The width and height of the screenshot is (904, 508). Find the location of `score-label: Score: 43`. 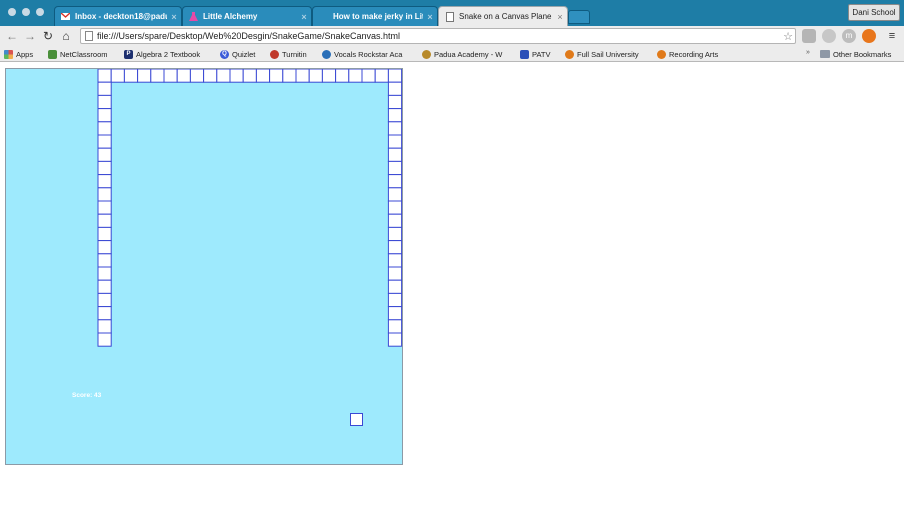

score-label: Score: 43 is located at coordinates (87, 395).